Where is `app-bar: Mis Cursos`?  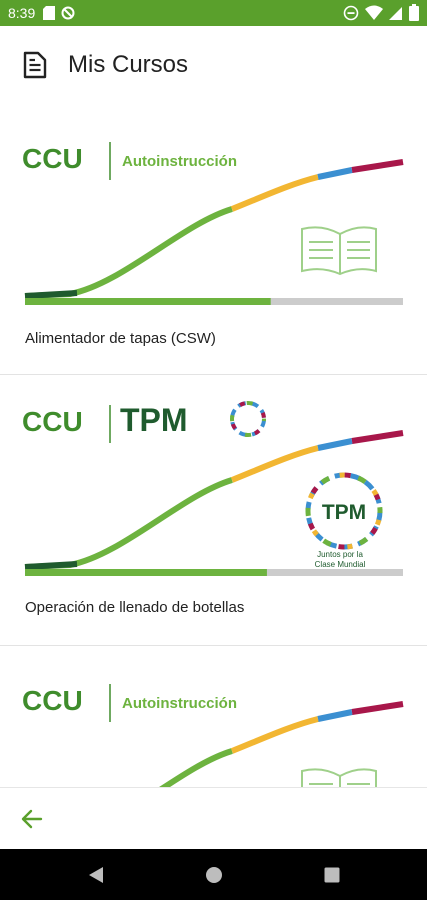 app-bar: Mis Cursos is located at coordinates (213, 65).